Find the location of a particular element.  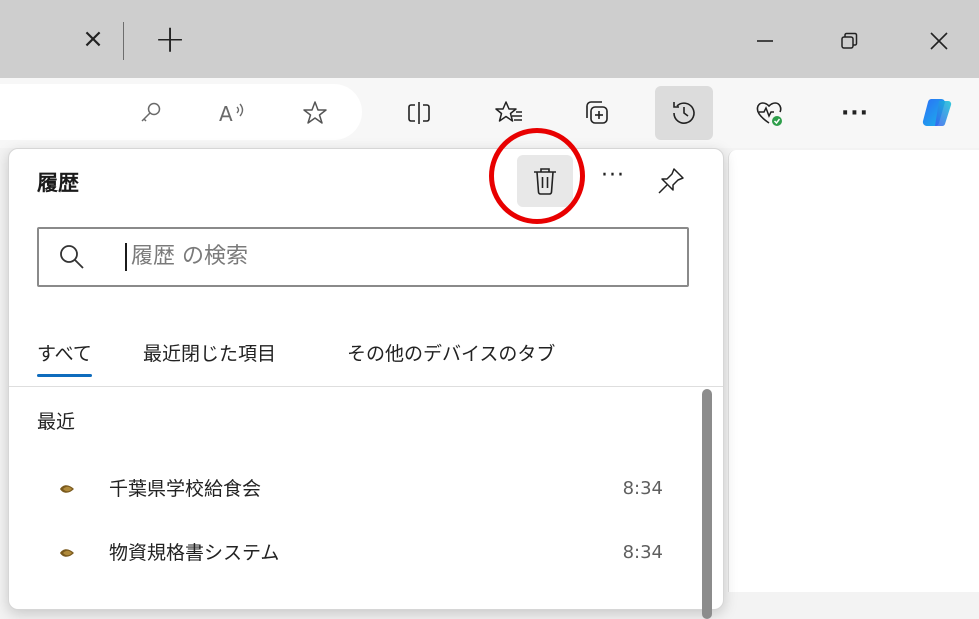

history-icon is located at coordinates (684, 113).